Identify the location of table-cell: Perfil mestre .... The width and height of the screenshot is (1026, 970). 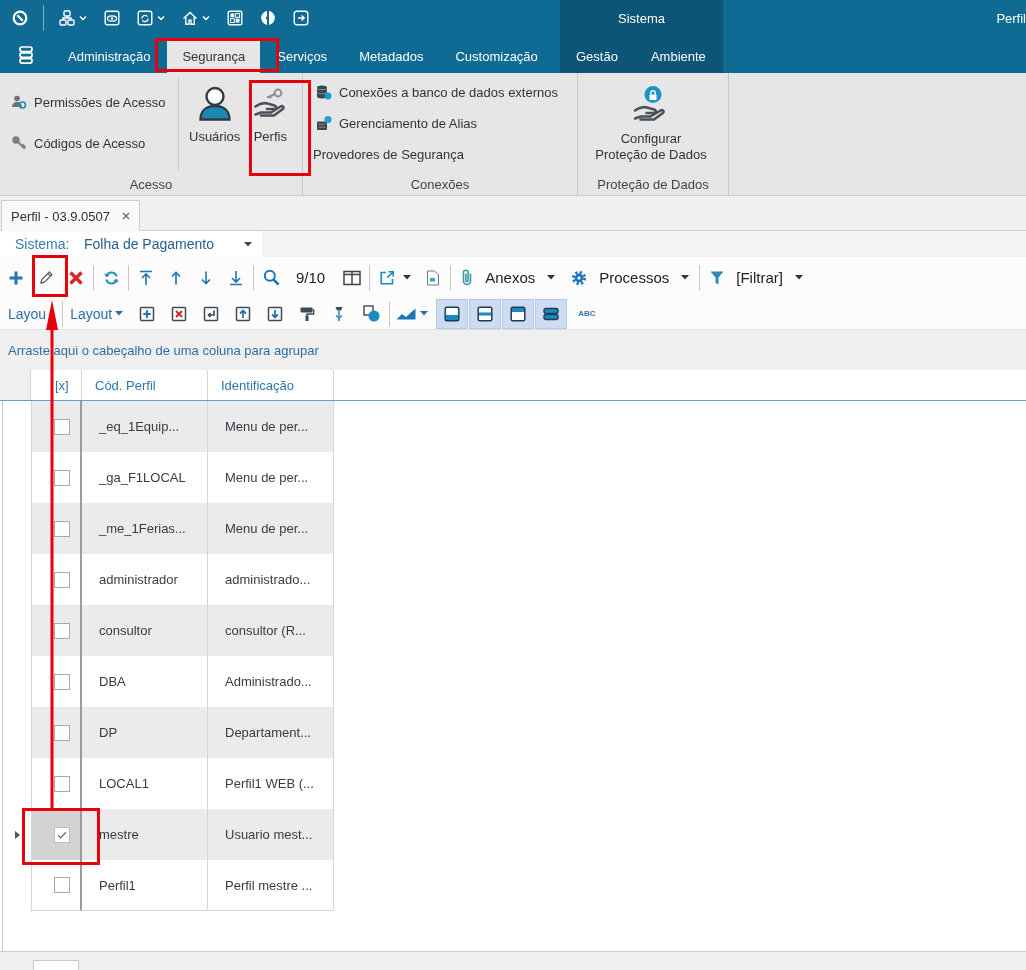
(271, 885).